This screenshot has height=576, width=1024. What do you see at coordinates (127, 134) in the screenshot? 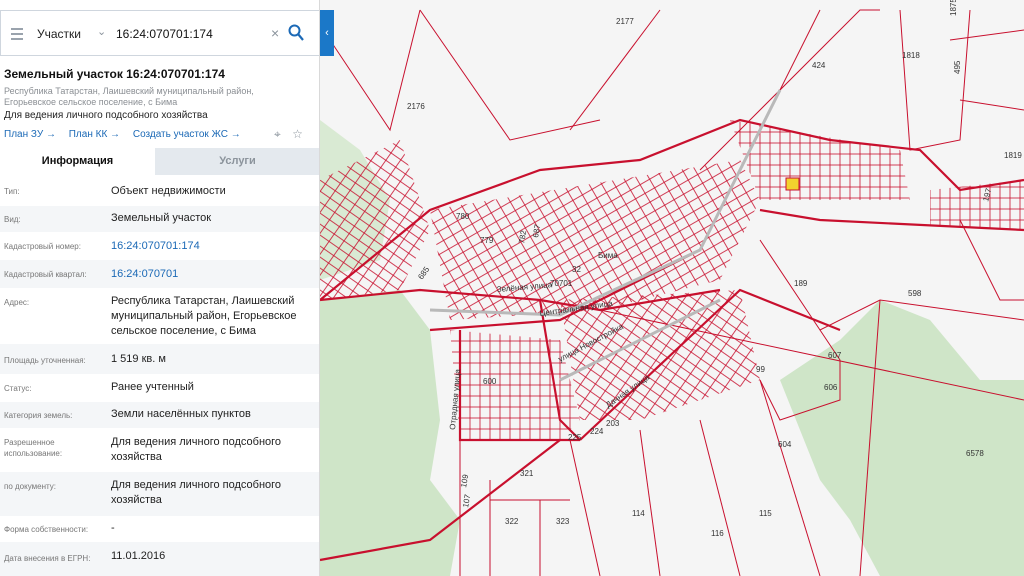
I see `action-links: План ЗУ → План КК → Создать участок ЖС →` at bounding box center [127, 134].